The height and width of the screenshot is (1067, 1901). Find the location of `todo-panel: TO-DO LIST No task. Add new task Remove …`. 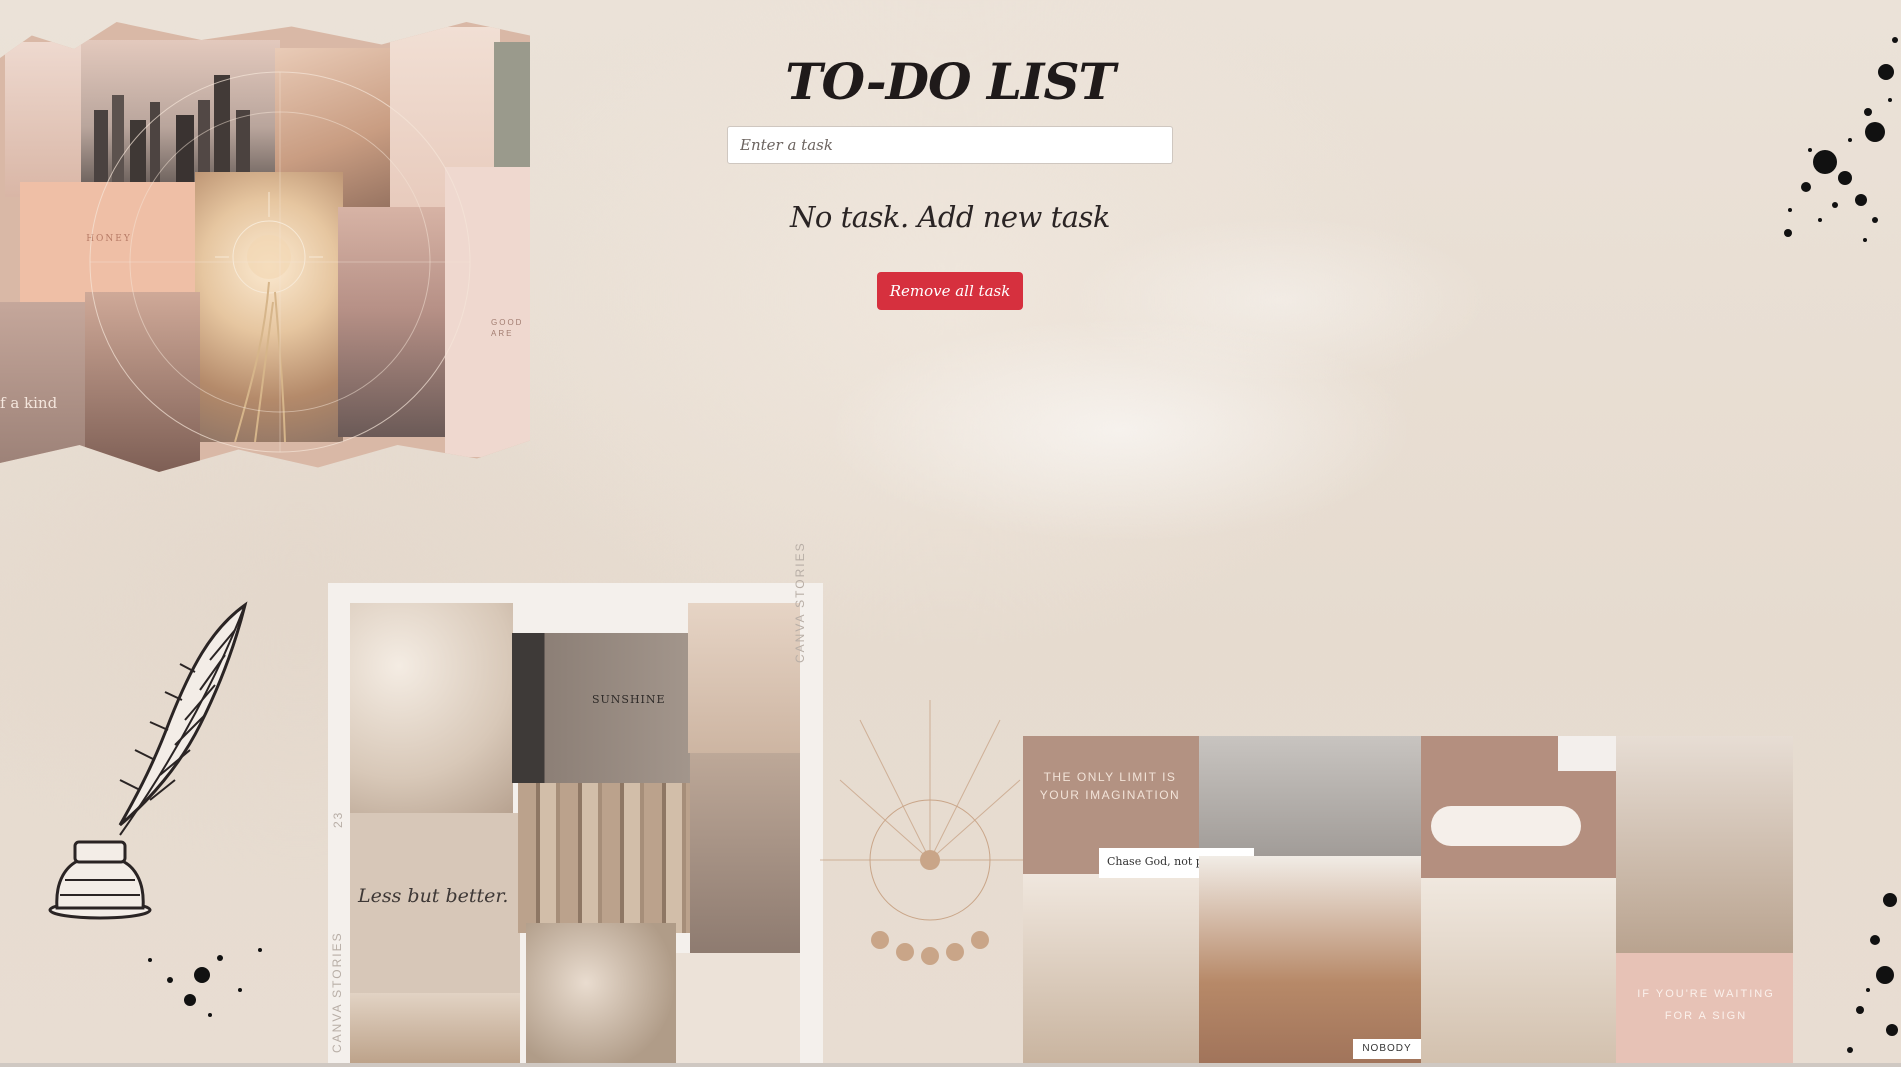

todo-panel: TO-DO LIST No task. Add new task Remove … is located at coordinates (950, 180).